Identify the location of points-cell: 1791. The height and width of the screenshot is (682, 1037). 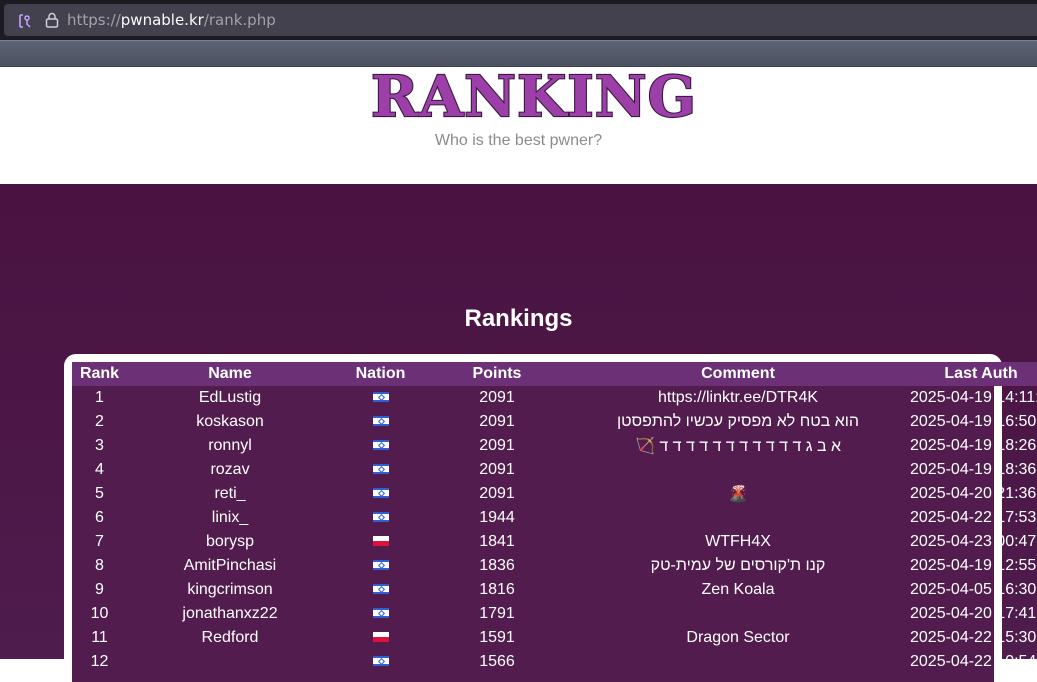
(497, 613).